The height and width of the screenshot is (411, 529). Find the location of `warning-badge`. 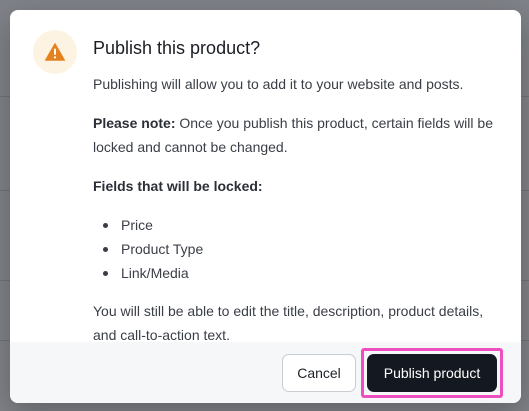

warning-badge is located at coordinates (55, 52).